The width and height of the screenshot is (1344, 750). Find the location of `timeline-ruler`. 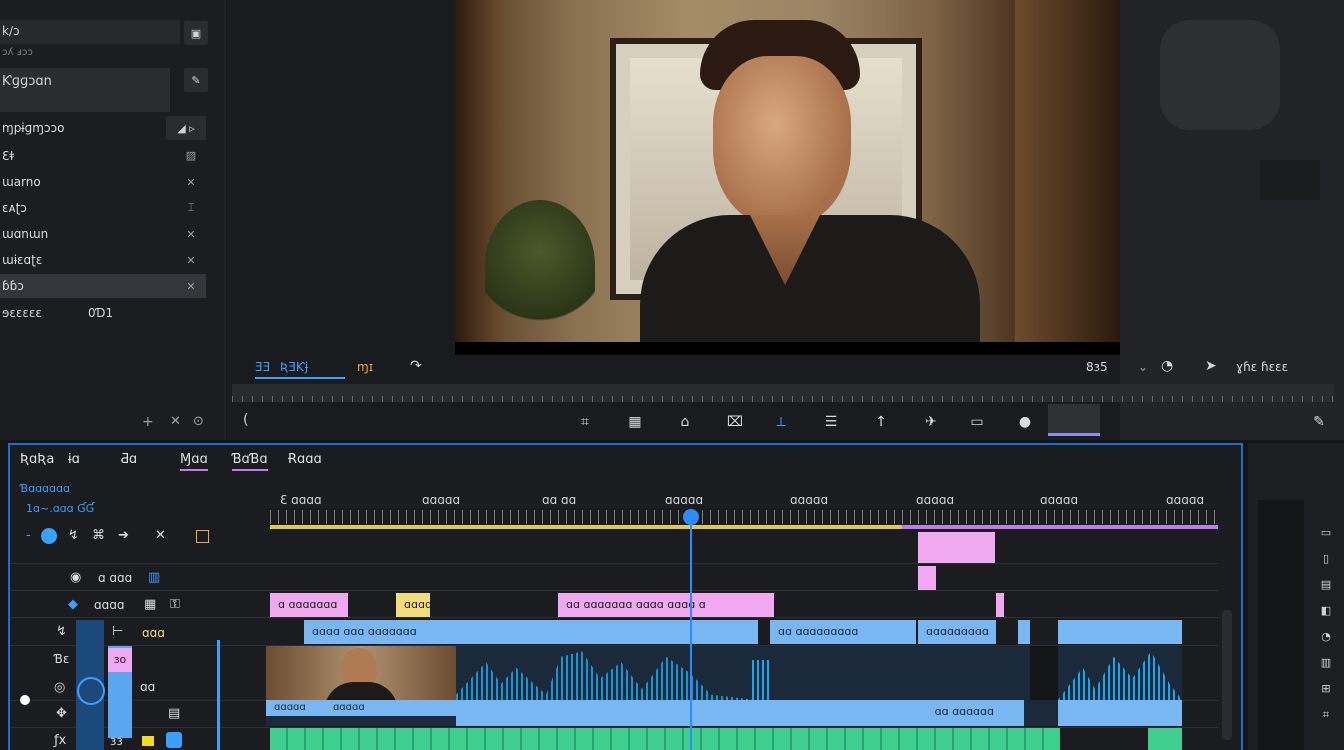

timeline-ruler is located at coordinates (744, 517).